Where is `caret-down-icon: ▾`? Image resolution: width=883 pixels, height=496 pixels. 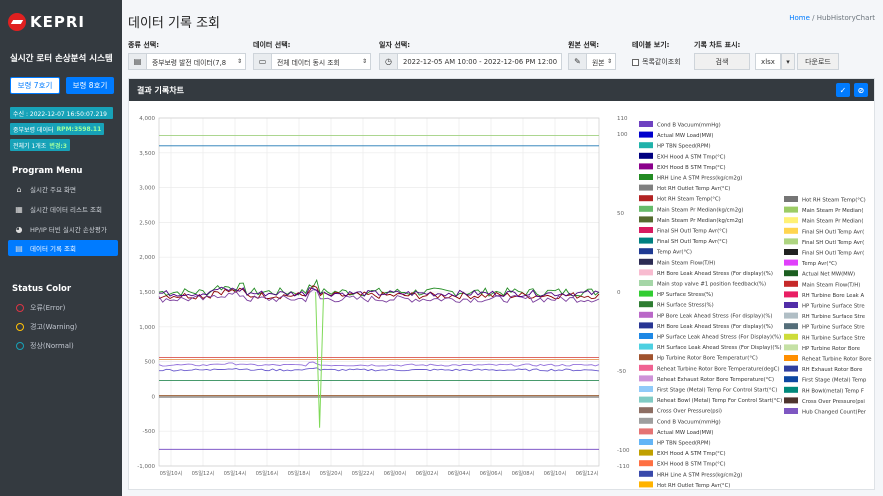
caret-down-icon: ▾ is located at coordinates (788, 61).